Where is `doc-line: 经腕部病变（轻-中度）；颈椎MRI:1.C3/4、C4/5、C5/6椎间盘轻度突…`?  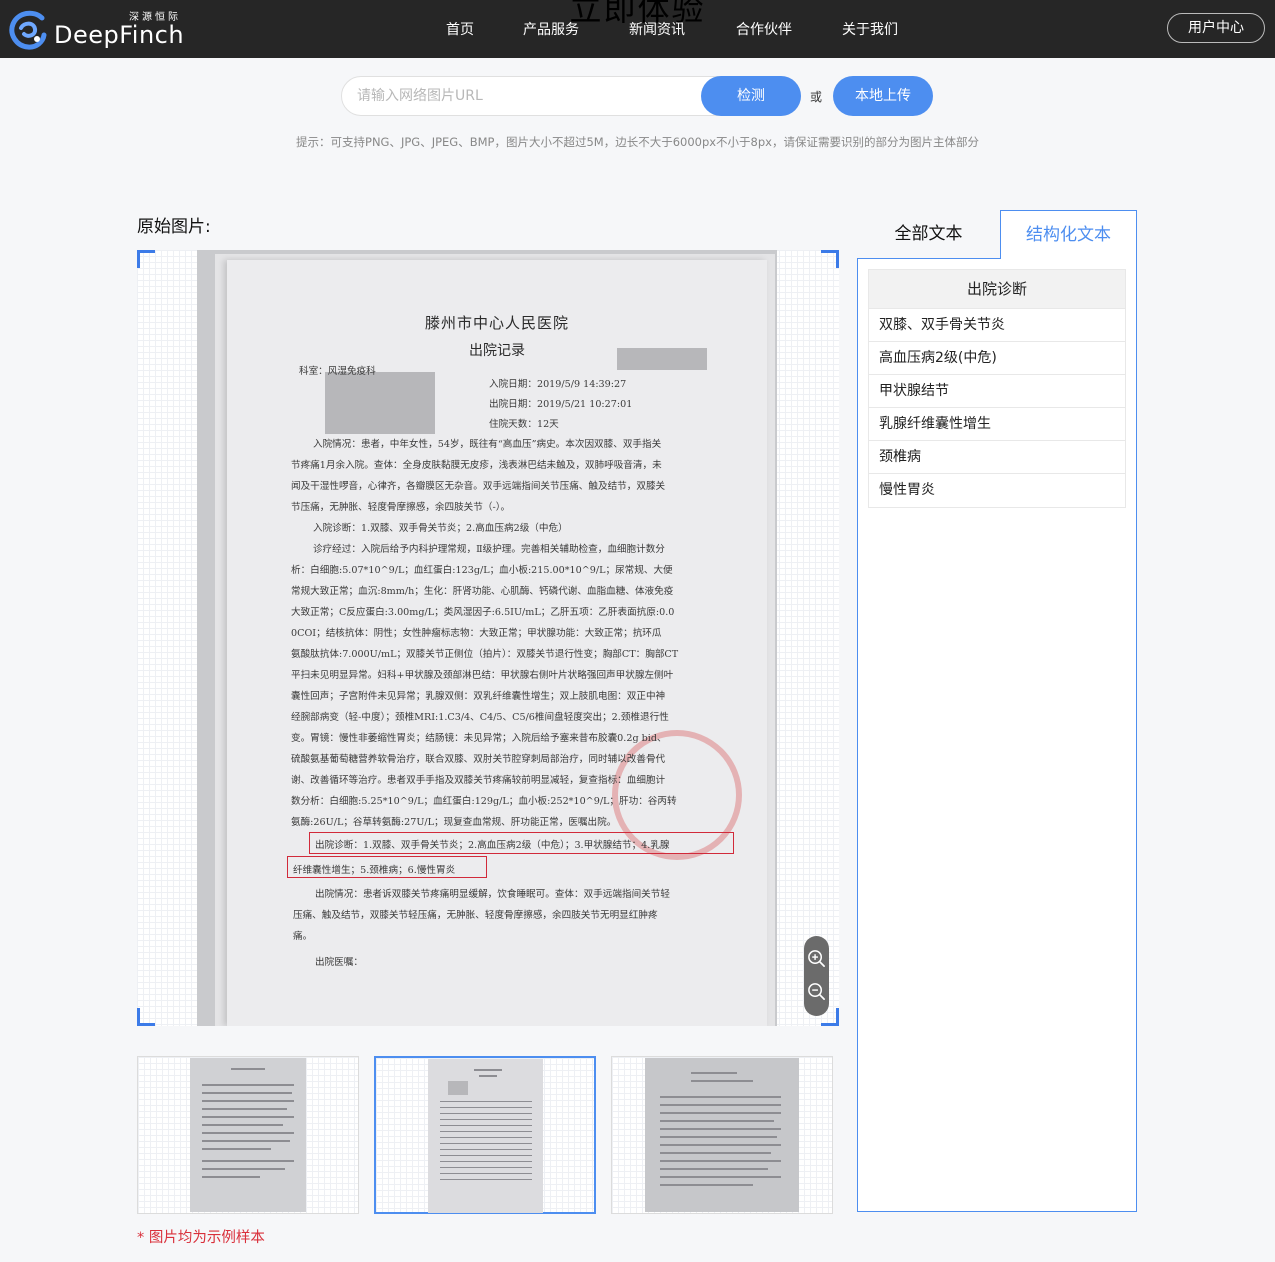
doc-line: 经腕部病变（轻-中度）；颈椎MRI:1.C3/4、C4/5、C5/6椎间盘轻度突… is located at coordinates (480, 717).